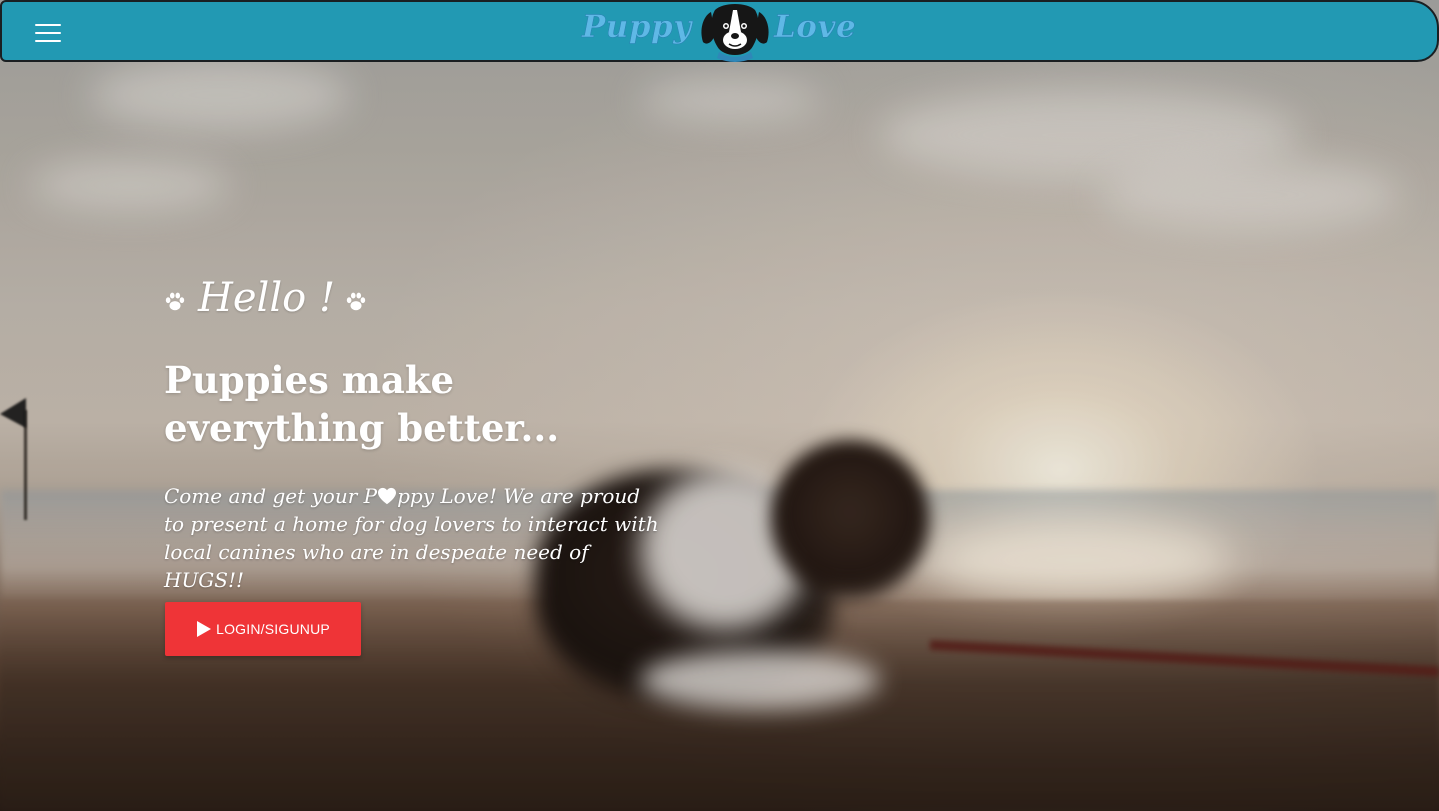 The width and height of the screenshot is (1439, 811). Describe the element at coordinates (387, 496) in the screenshot. I see `heart-icon` at that location.